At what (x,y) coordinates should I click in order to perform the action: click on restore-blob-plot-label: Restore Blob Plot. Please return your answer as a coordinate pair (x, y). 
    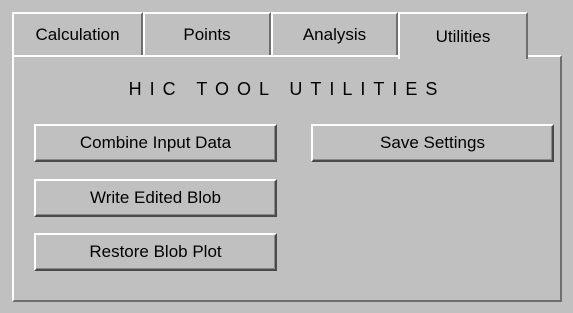
    Looking at the image, I should click on (155, 251).